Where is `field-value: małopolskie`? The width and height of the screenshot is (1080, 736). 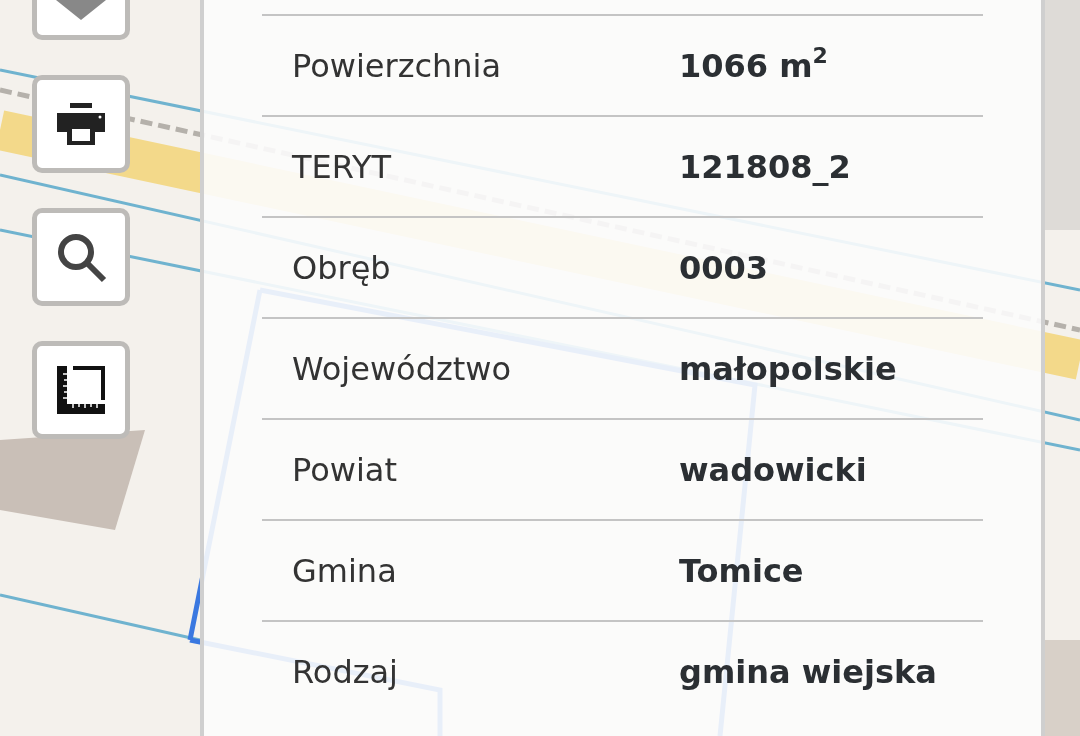 field-value: małopolskie is located at coordinates (788, 368).